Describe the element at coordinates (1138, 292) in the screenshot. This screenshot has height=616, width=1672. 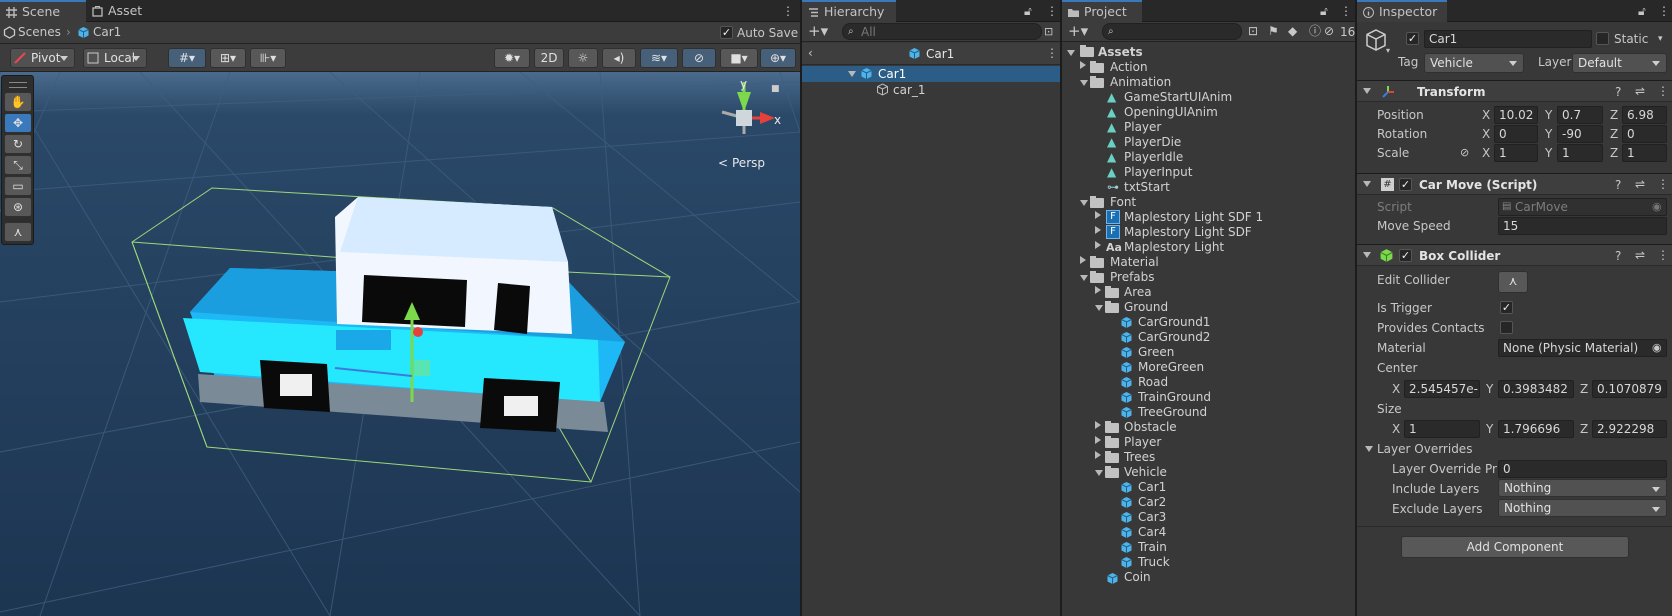
I see `project-item: Area` at that location.